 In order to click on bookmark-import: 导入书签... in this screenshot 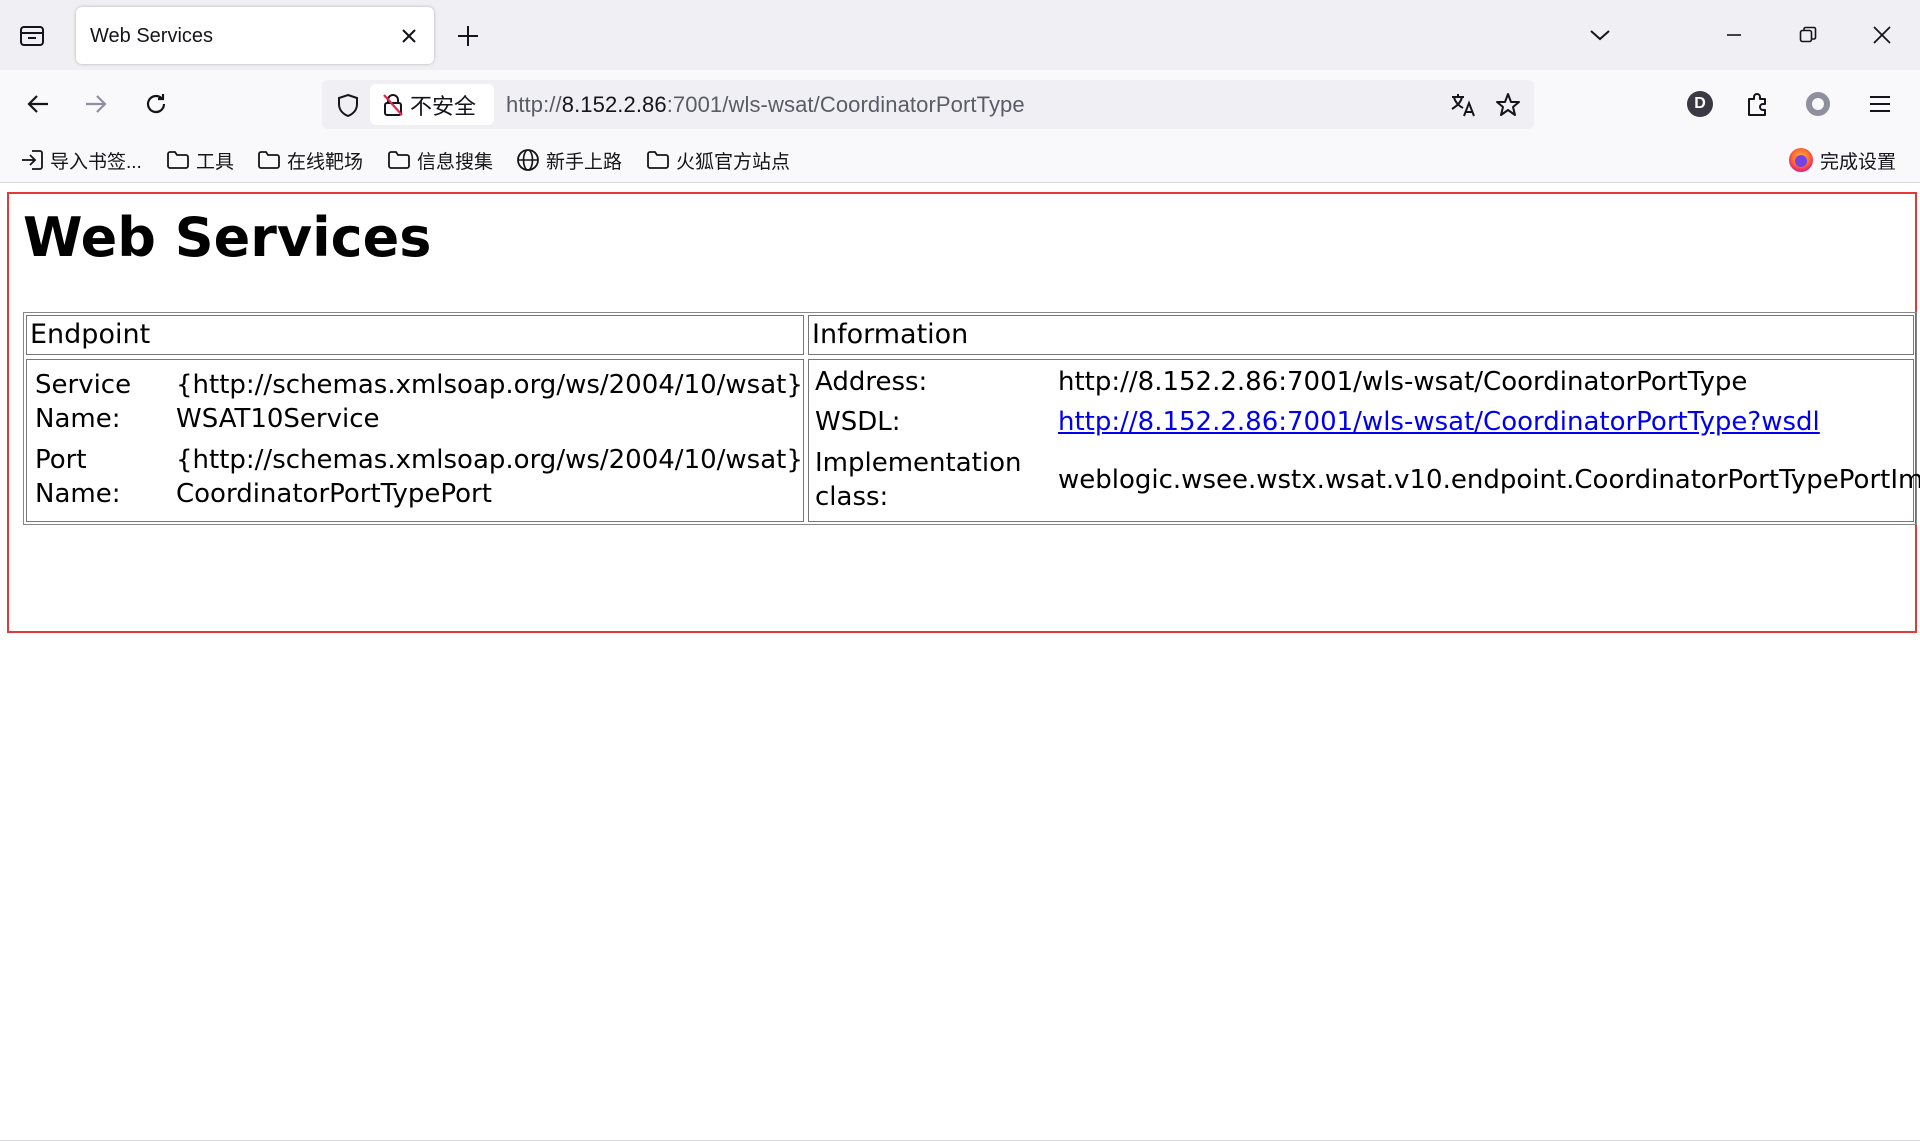, I will do `click(81, 160)`.